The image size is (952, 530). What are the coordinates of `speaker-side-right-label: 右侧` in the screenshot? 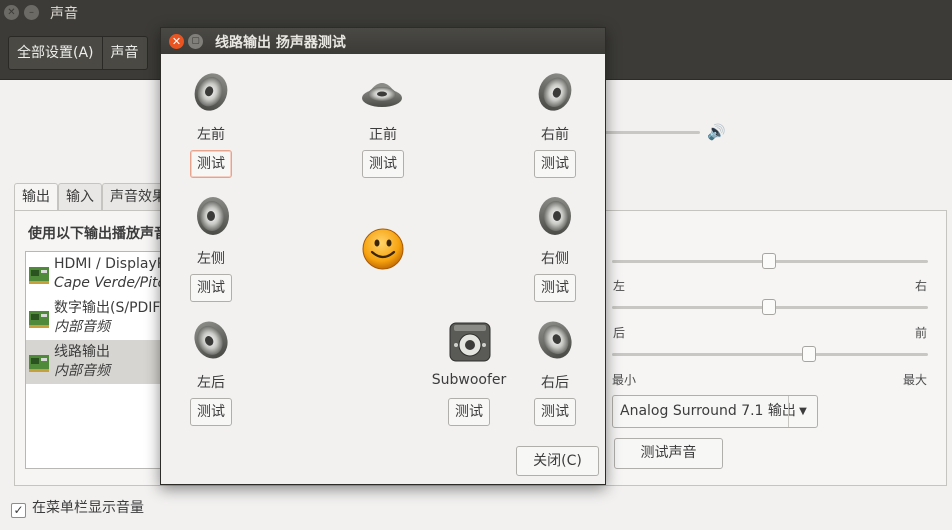 It's located at (555, 259).